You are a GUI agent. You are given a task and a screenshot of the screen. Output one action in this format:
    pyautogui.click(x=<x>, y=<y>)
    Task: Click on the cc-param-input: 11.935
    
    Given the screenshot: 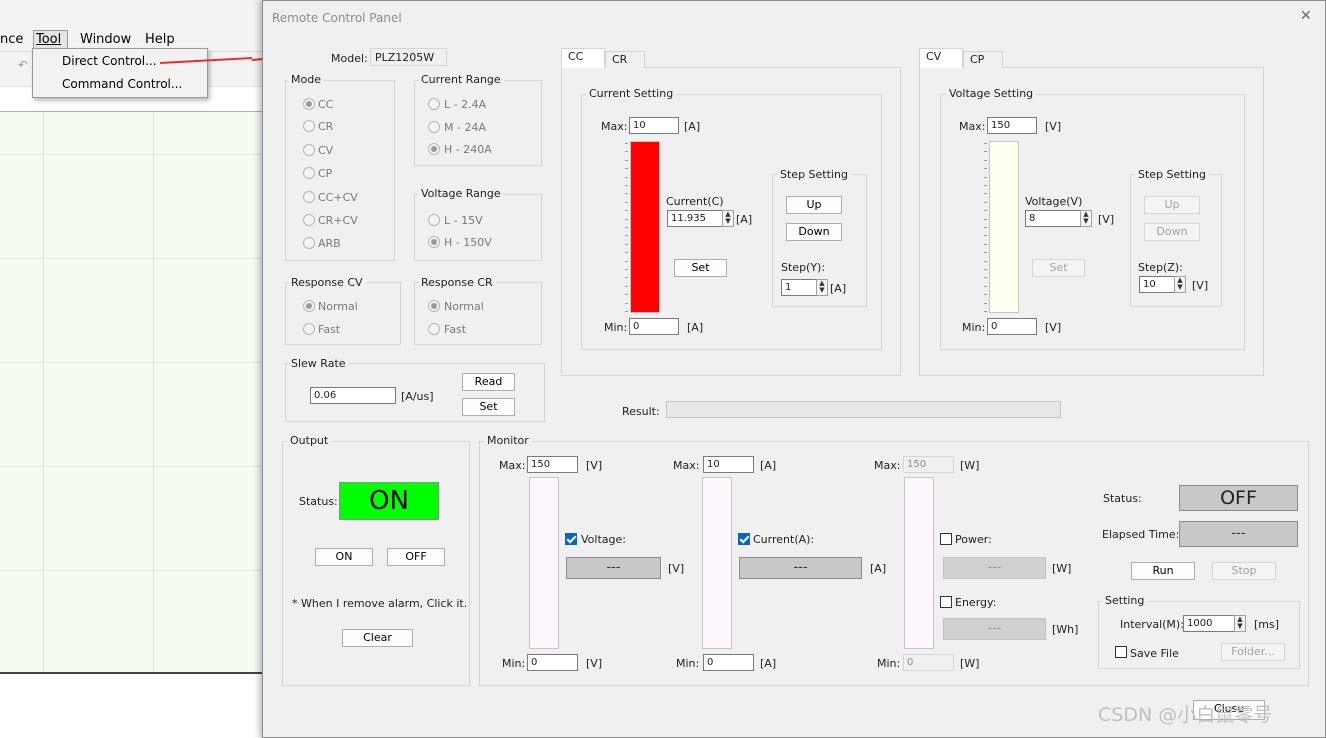 What is the action you would take?
    pyautogui.click(x=695, y=218)
    